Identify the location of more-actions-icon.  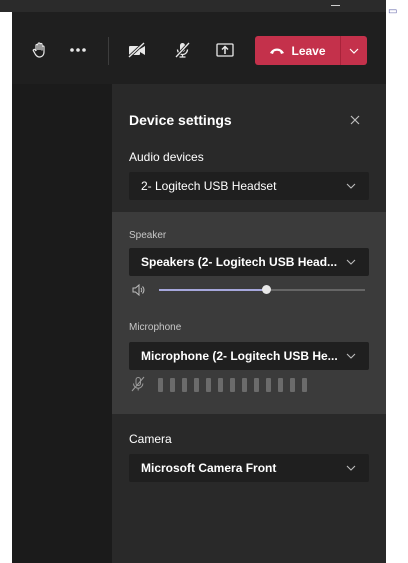
(78, 50).